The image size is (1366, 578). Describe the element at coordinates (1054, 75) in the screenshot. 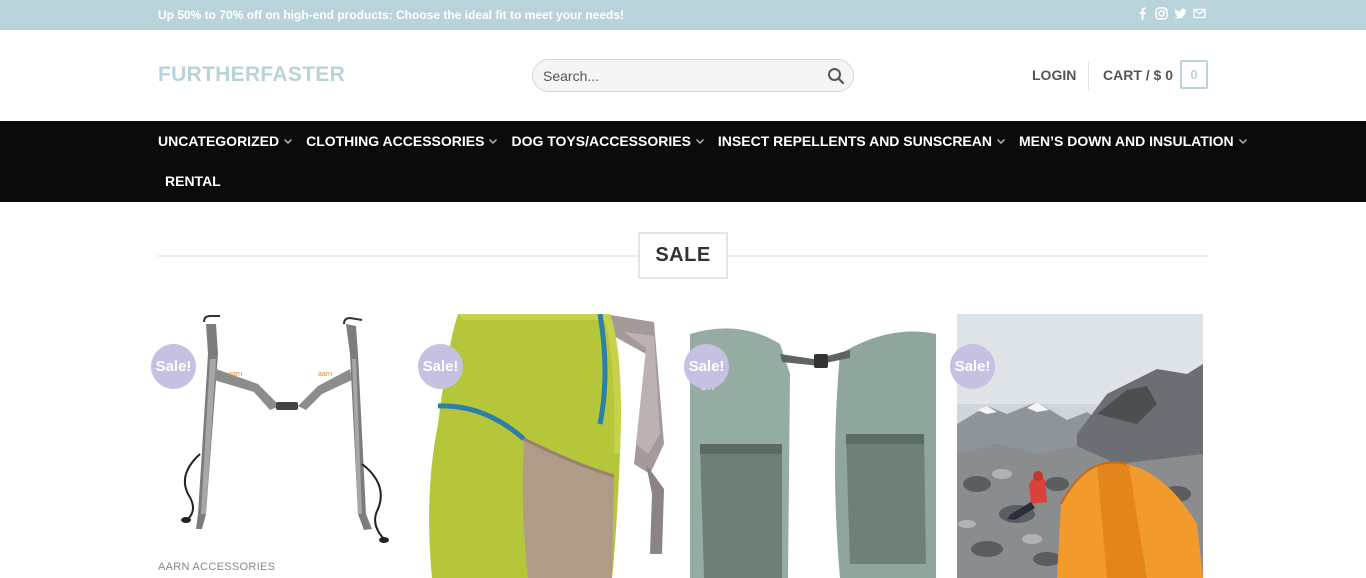

I see `login-link: LOGIN` at that location.